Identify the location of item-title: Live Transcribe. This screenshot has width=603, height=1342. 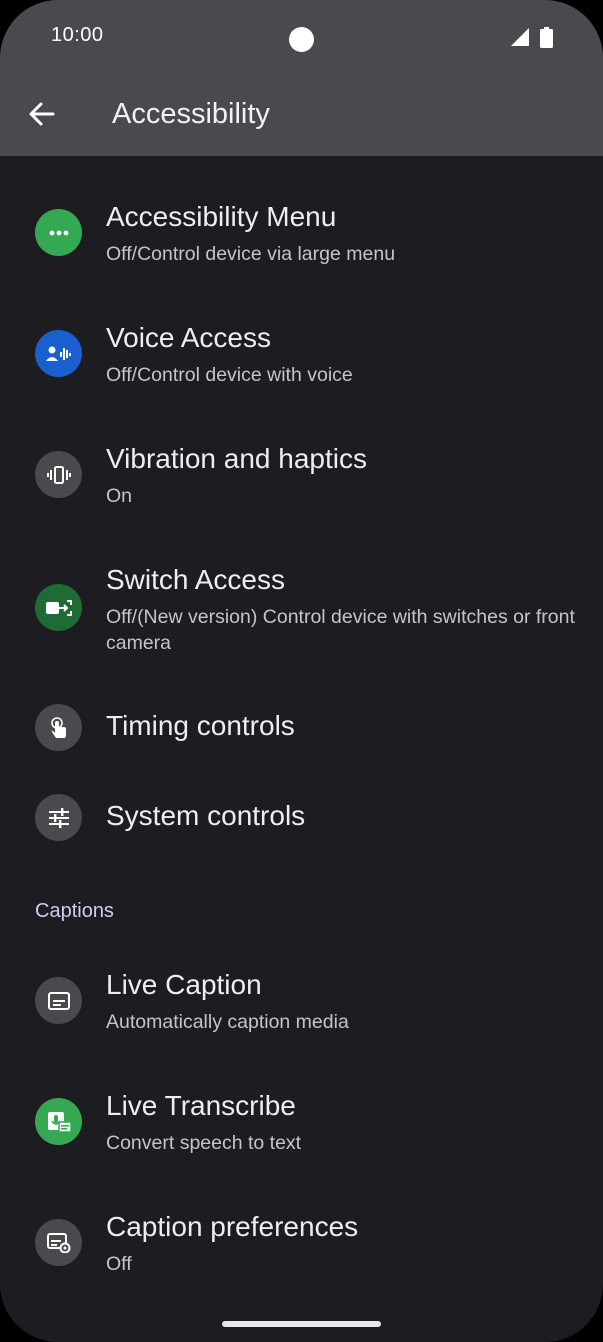
(201, 1105).